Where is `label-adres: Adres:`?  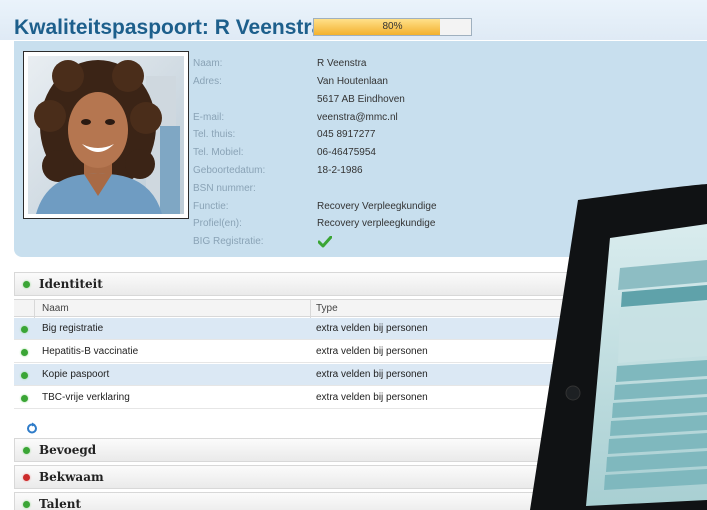 label-adres: Adres: is located at coordinates (207, 81).